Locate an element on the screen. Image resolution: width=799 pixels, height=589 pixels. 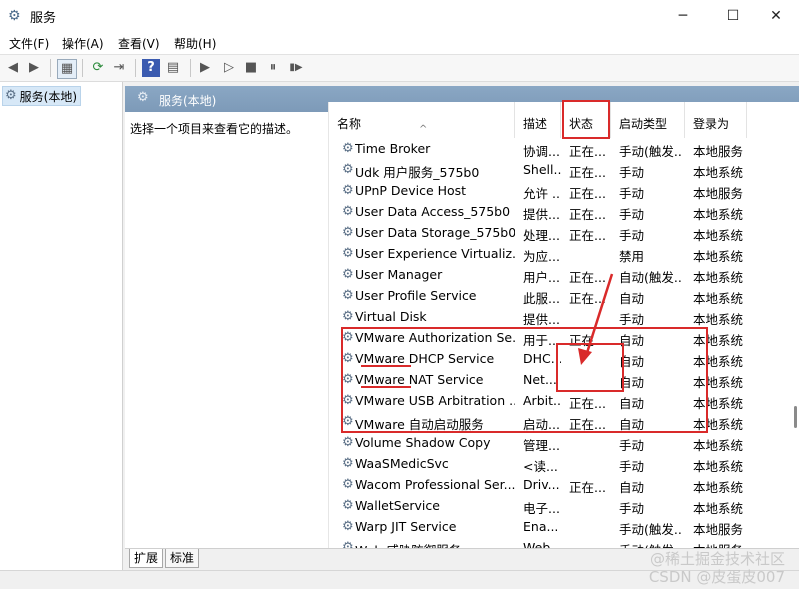
column-desc-label: 描述 is located at coordinates (535, 124).